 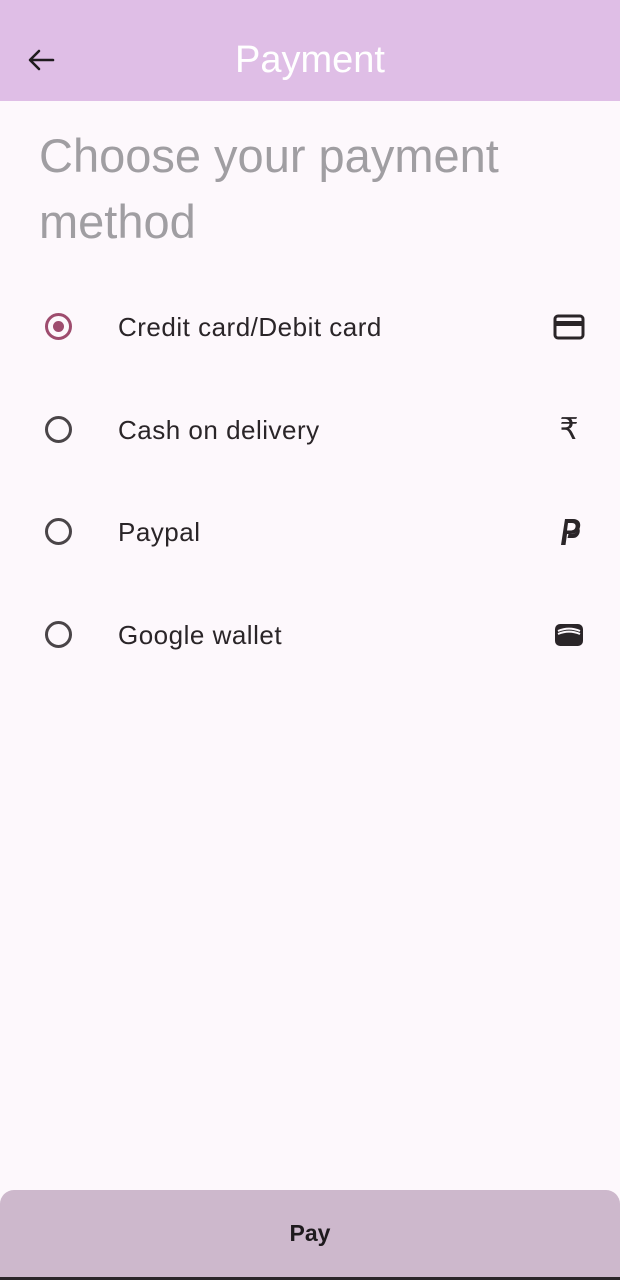 I want to click on payment-option-cash: Cash on delivery ₹, so click(x=310, y=429).